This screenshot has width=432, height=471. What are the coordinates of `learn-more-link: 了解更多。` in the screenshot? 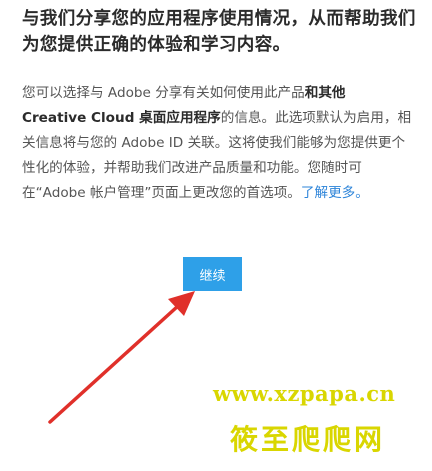 It's located at (335, 193).